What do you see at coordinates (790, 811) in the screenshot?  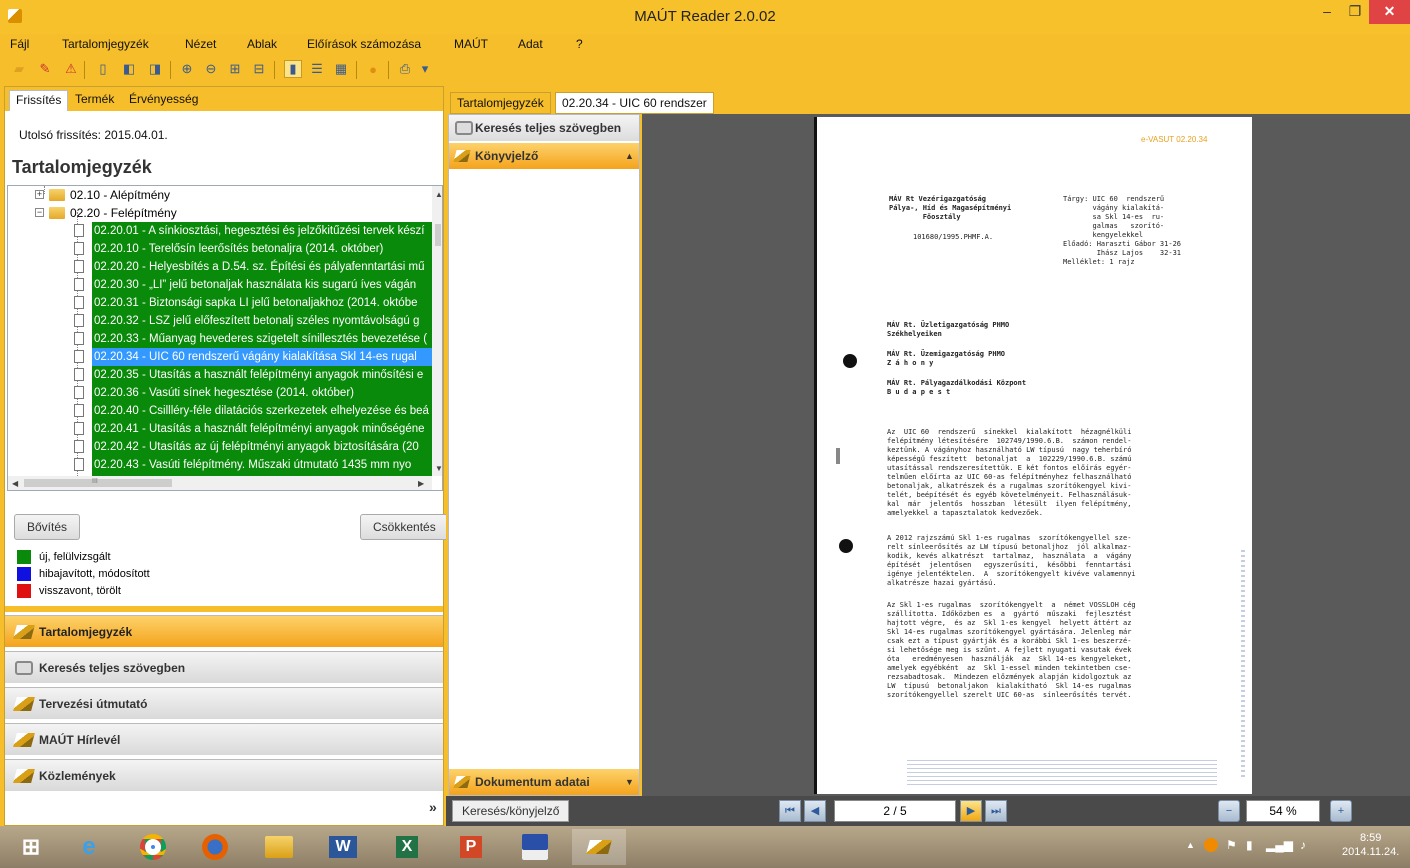 I see `first-page-icon: ⏮` at bounding box center [790, 811].